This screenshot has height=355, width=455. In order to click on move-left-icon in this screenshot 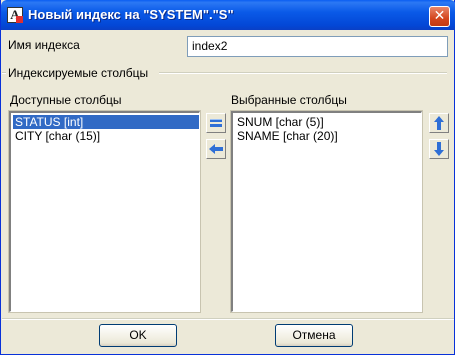, I will do `click(216, 149)`.